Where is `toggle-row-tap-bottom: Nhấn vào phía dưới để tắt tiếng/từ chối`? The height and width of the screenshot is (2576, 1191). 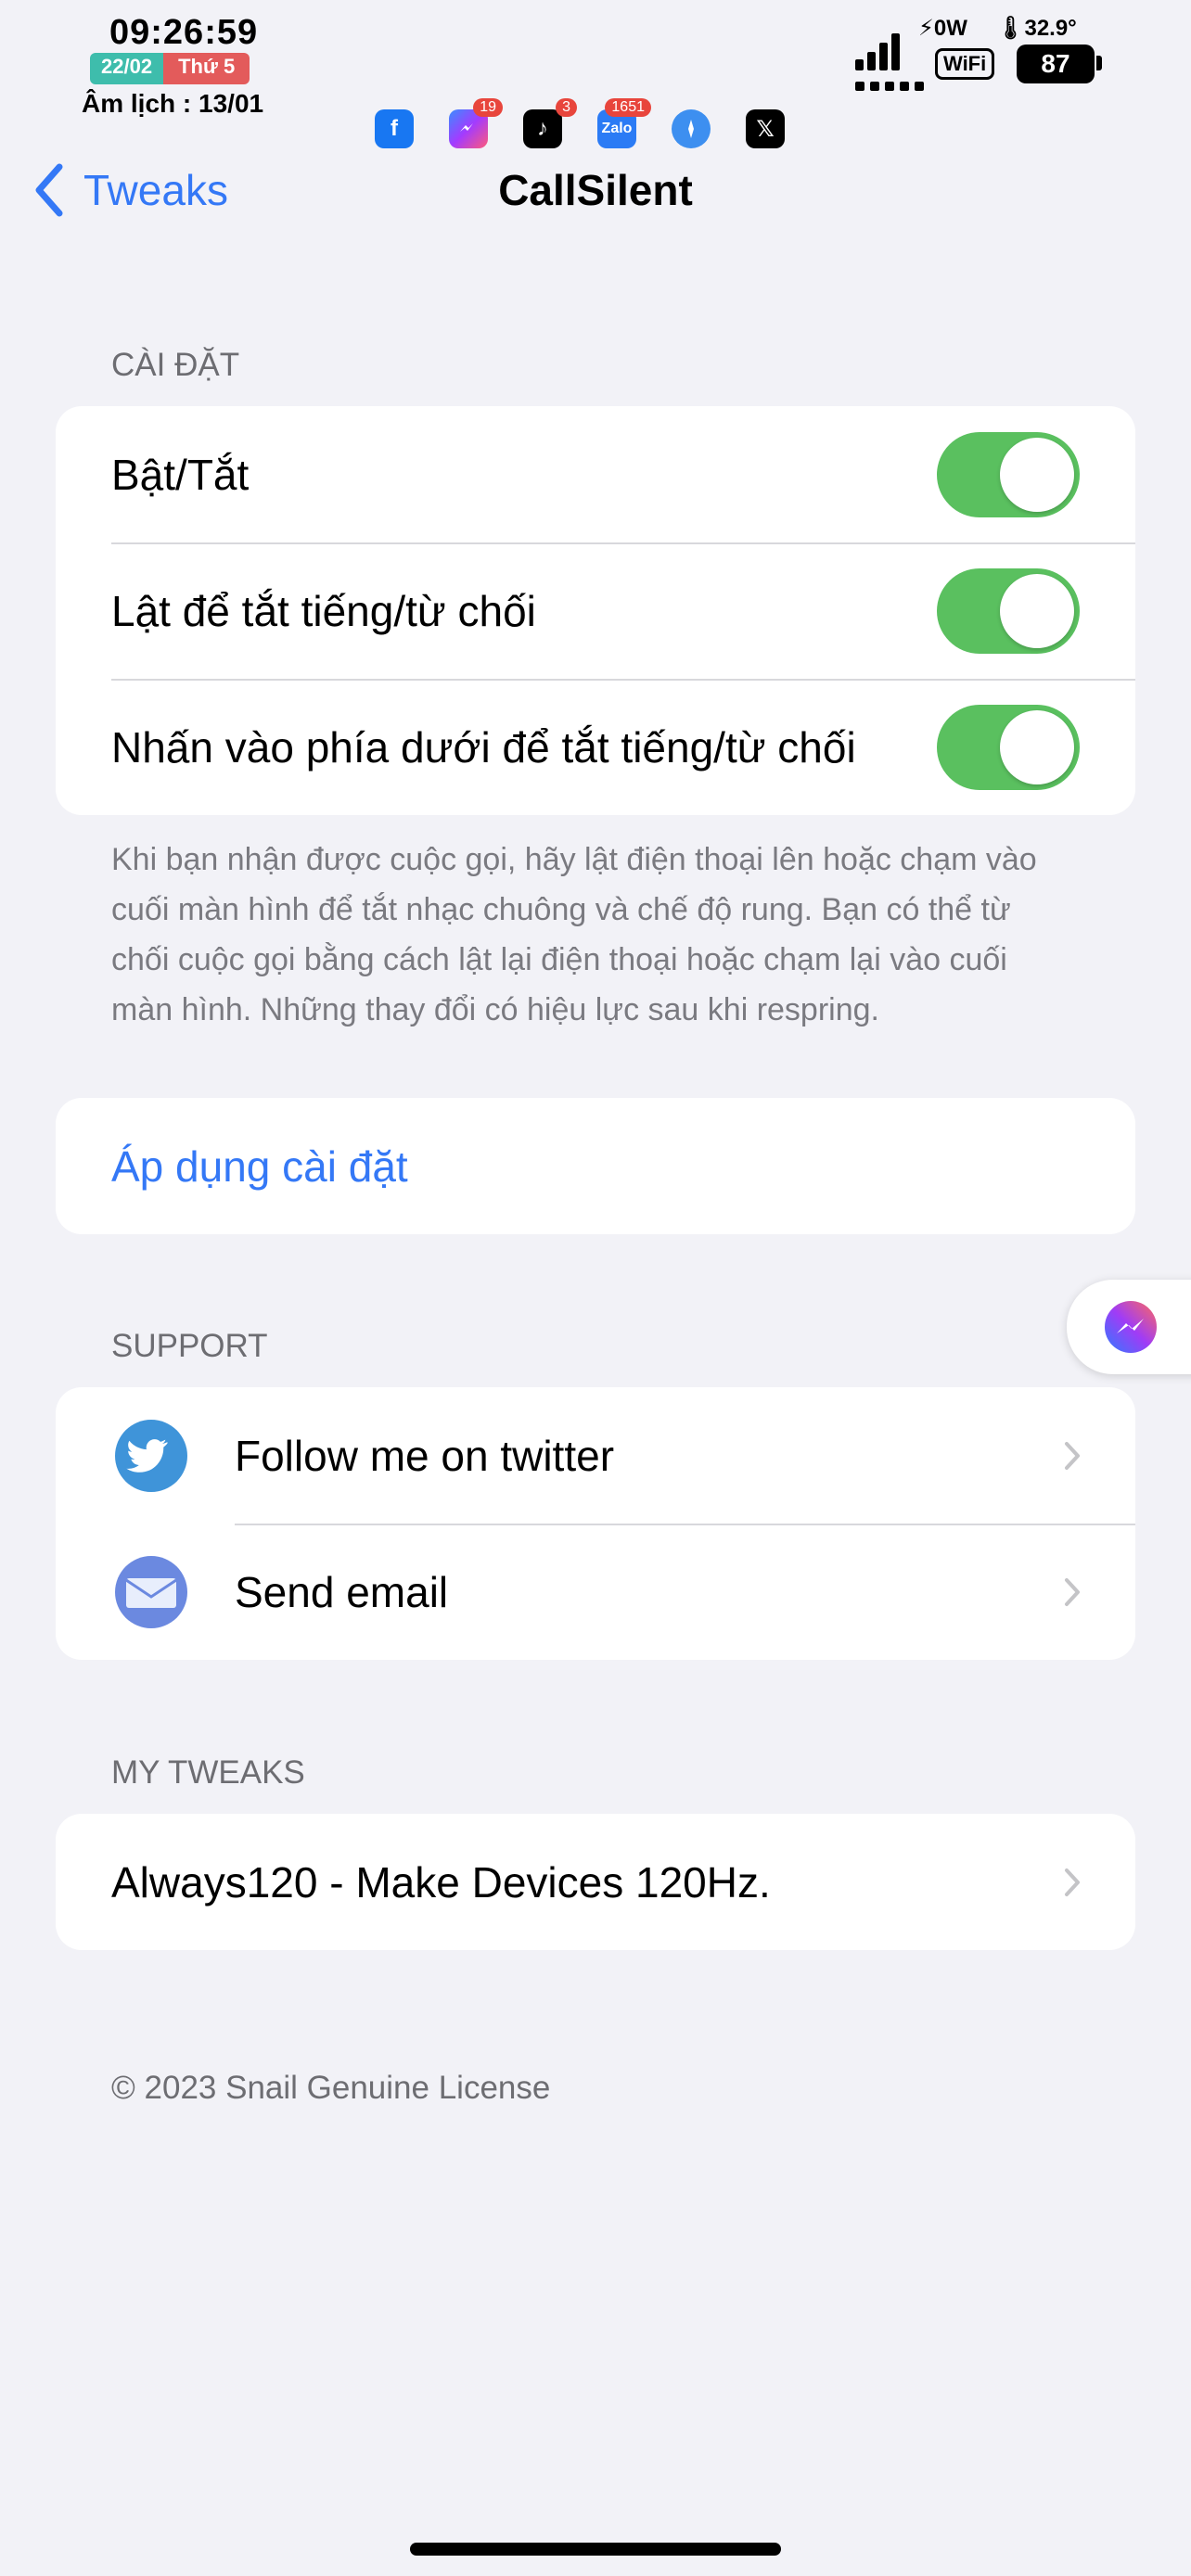 toggle-row-tap-bottom: Nhấn vào phía dưới để tắt tiếng/từ chối is located at coordinates (595, 747).